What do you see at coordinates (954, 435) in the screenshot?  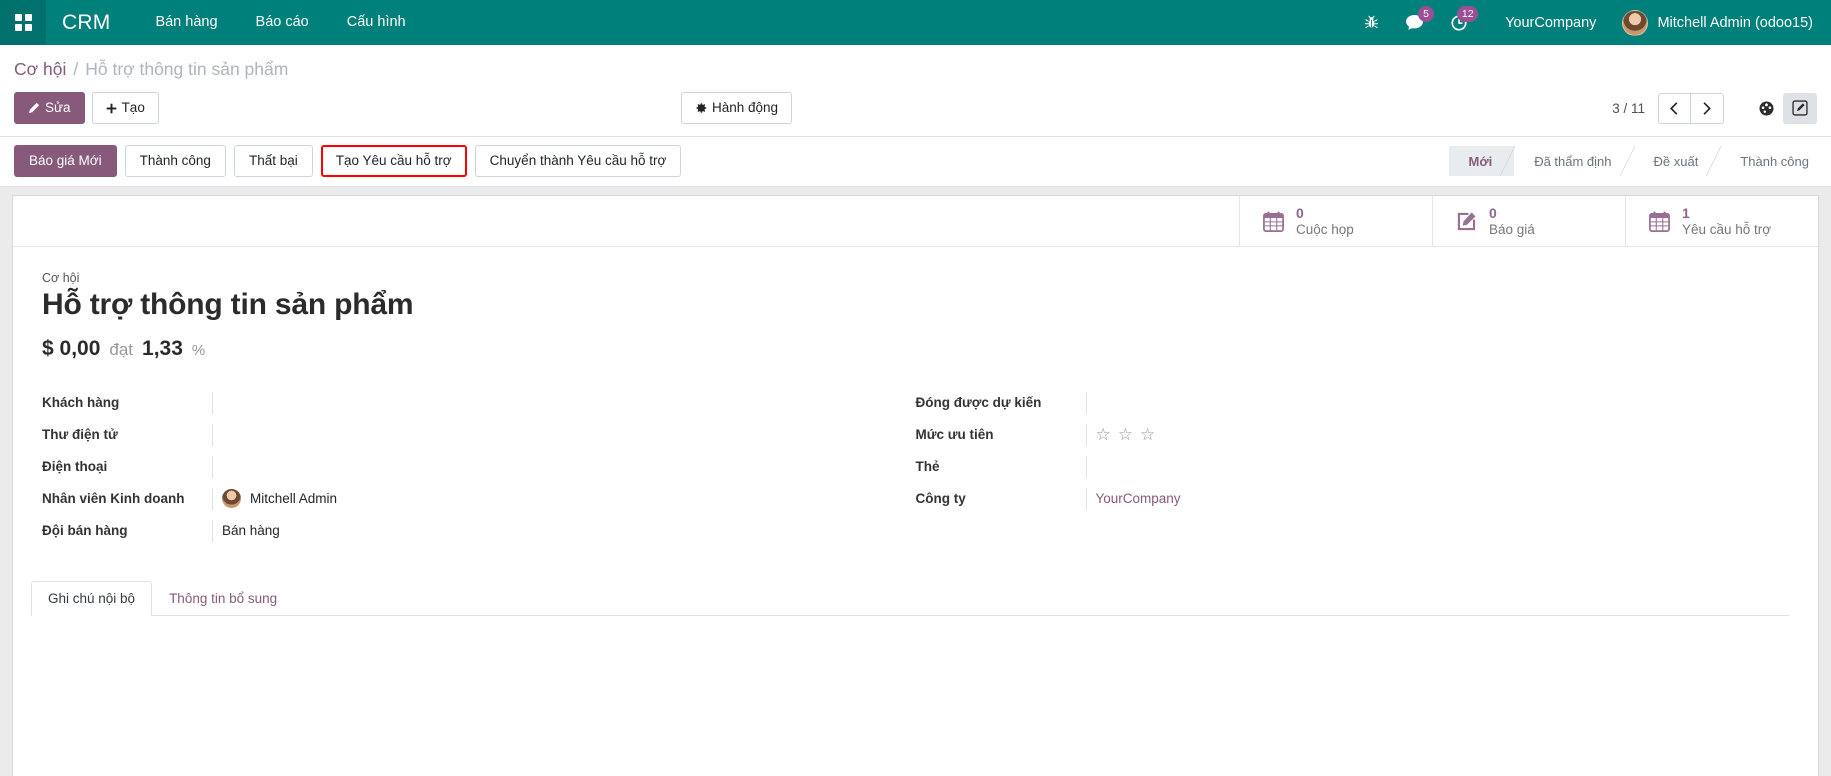 I see `field-label-priority: Mức ưu tiên` at bounding box center [954, 435].